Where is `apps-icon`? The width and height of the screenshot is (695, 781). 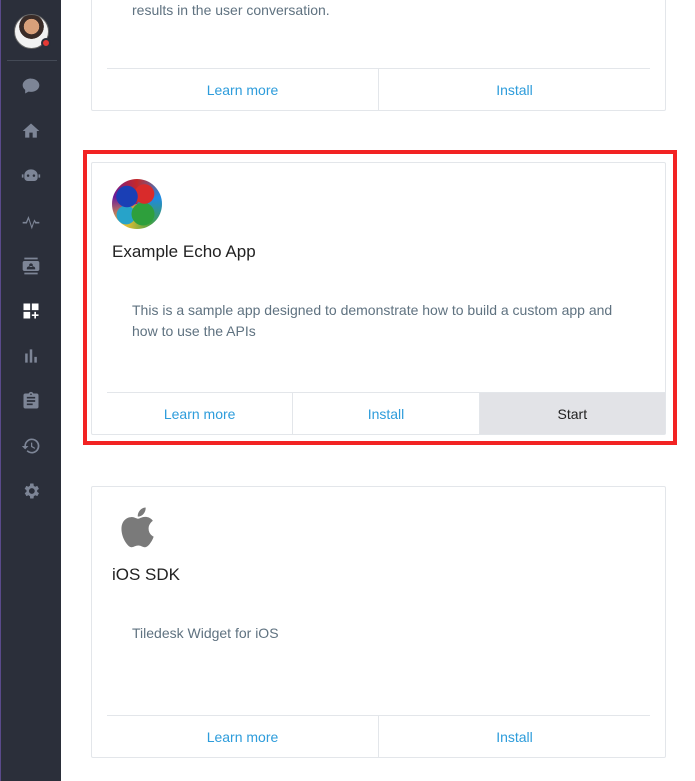 apps-icon is located at coordinates (31, 311).